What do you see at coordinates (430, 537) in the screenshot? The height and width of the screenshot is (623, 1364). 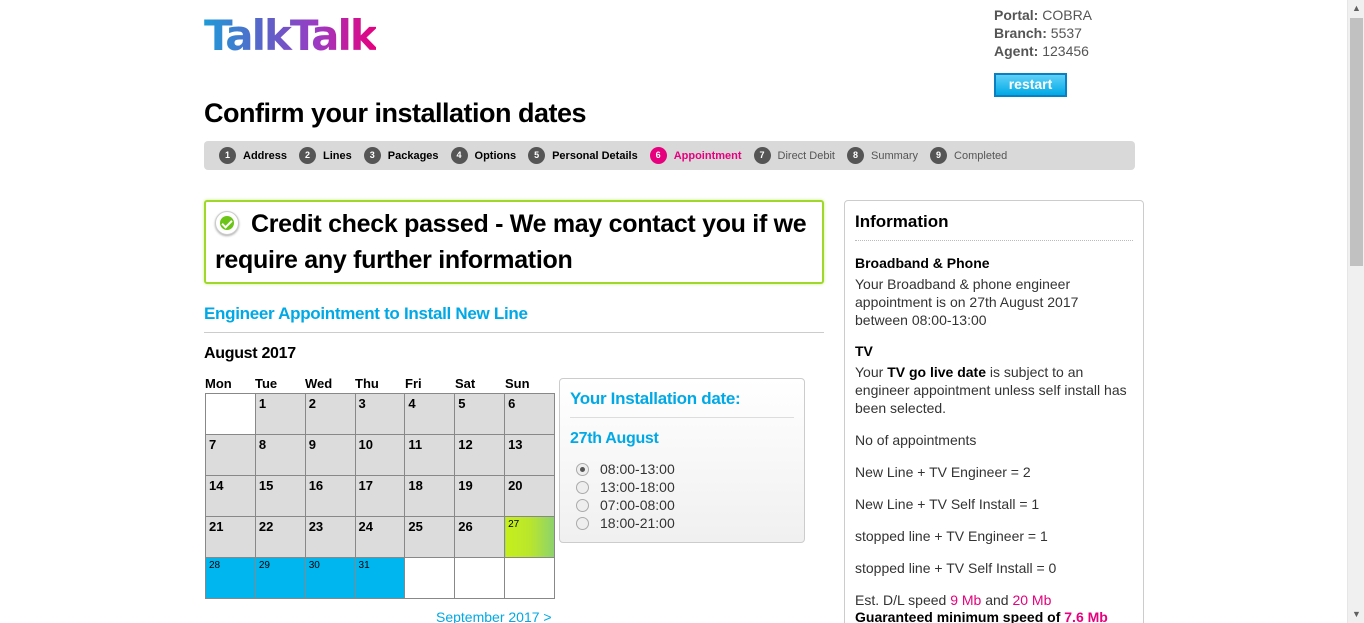 I see `calendar-day: 25` at bounding box center [430, 537].